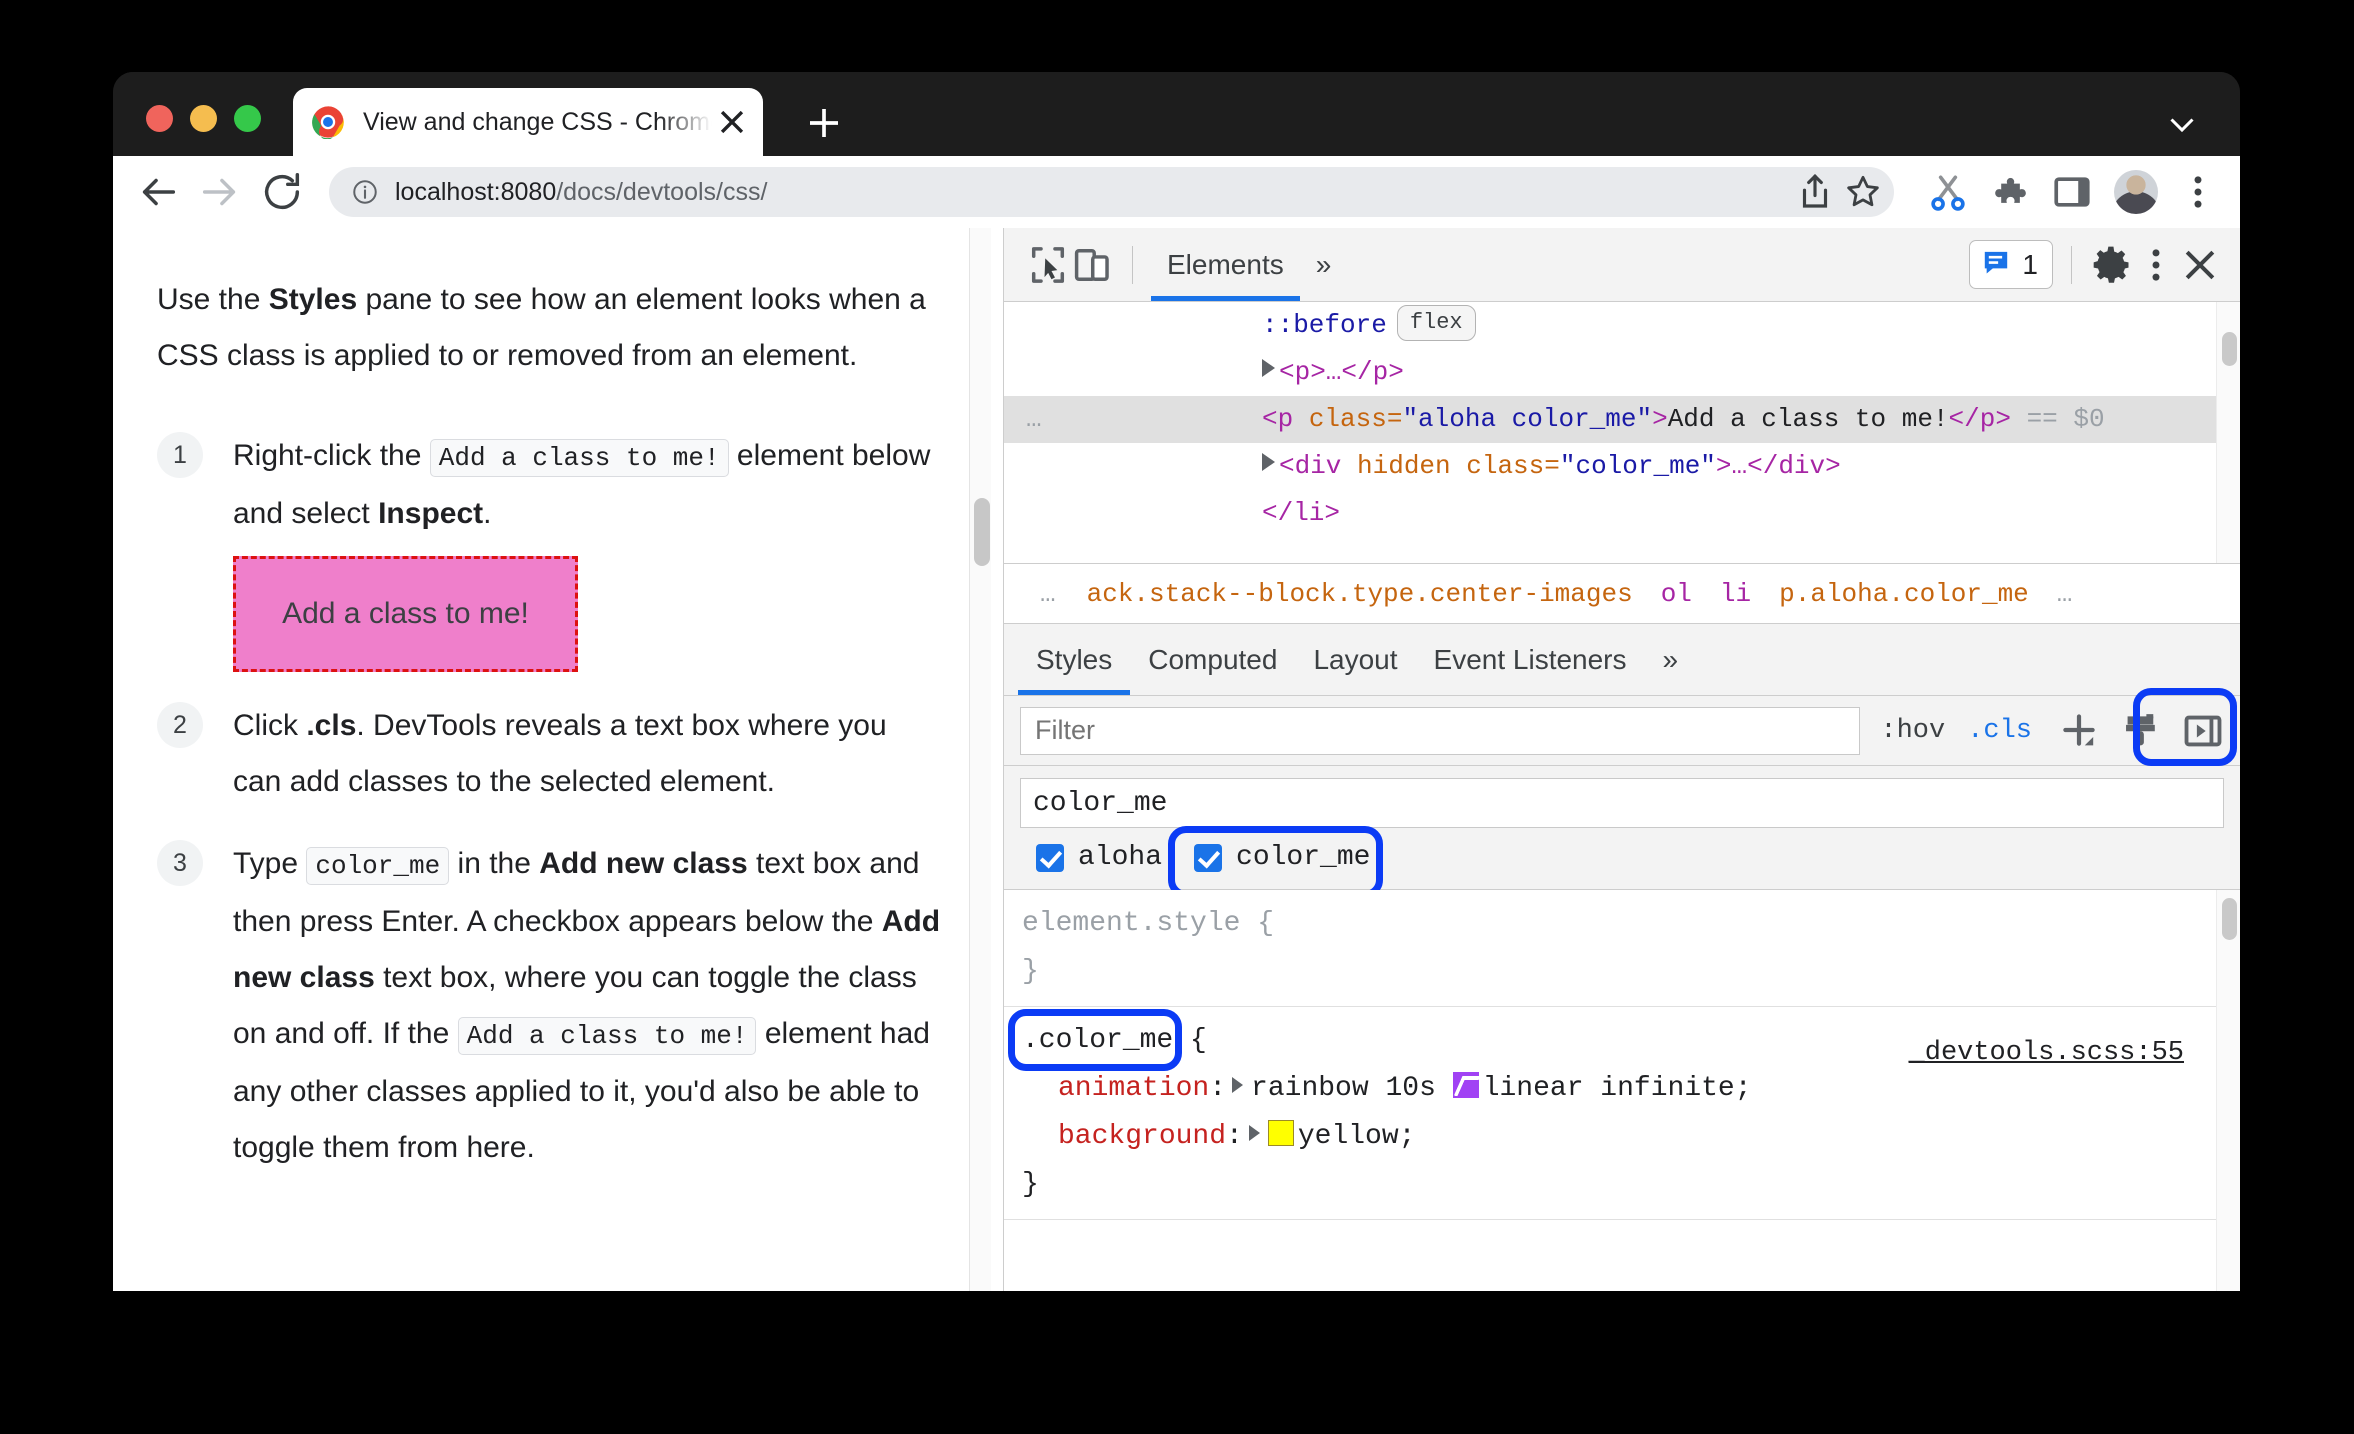 This screenshot has height=1434, width=2354. What do you see at coordinates (220, 192) in the screenshot?
I see `forward-arrow-icon` at bounding box center [220, 192].